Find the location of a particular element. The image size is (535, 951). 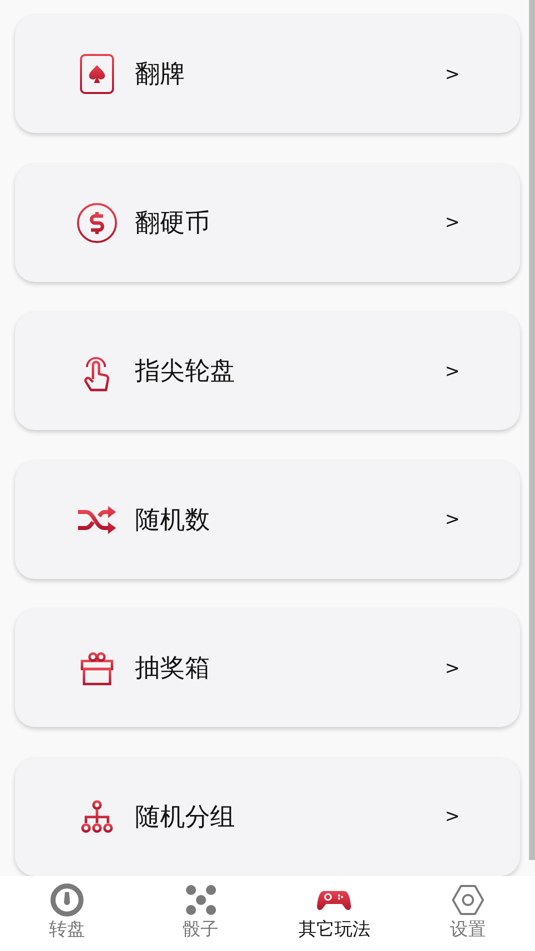

nav-tab: 设置 is located at coordinates (468, 913).